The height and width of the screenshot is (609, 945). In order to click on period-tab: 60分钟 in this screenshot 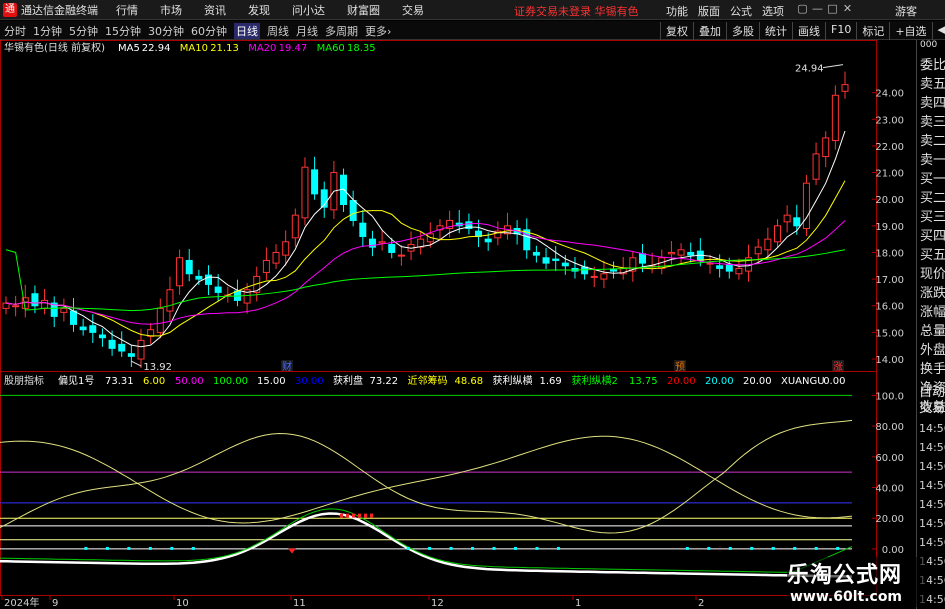, I will do `click(209, 31)`.